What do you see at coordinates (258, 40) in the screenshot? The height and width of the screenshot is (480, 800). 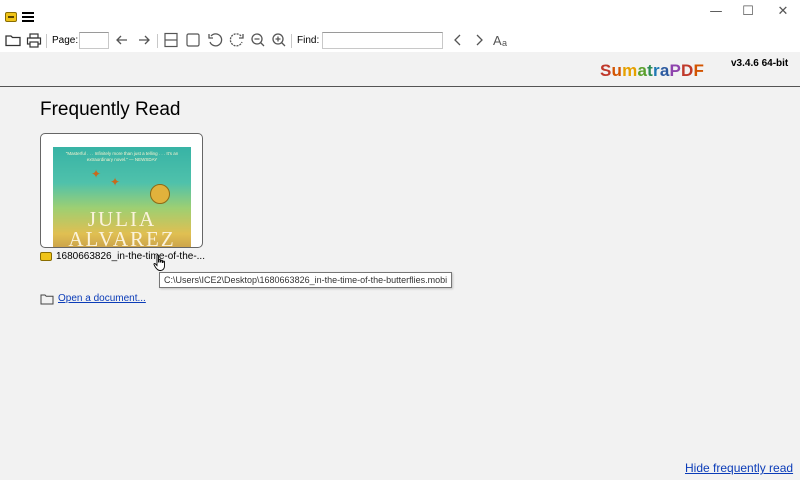 I see `zoom-out-icon` at bounding box center [258, 40].